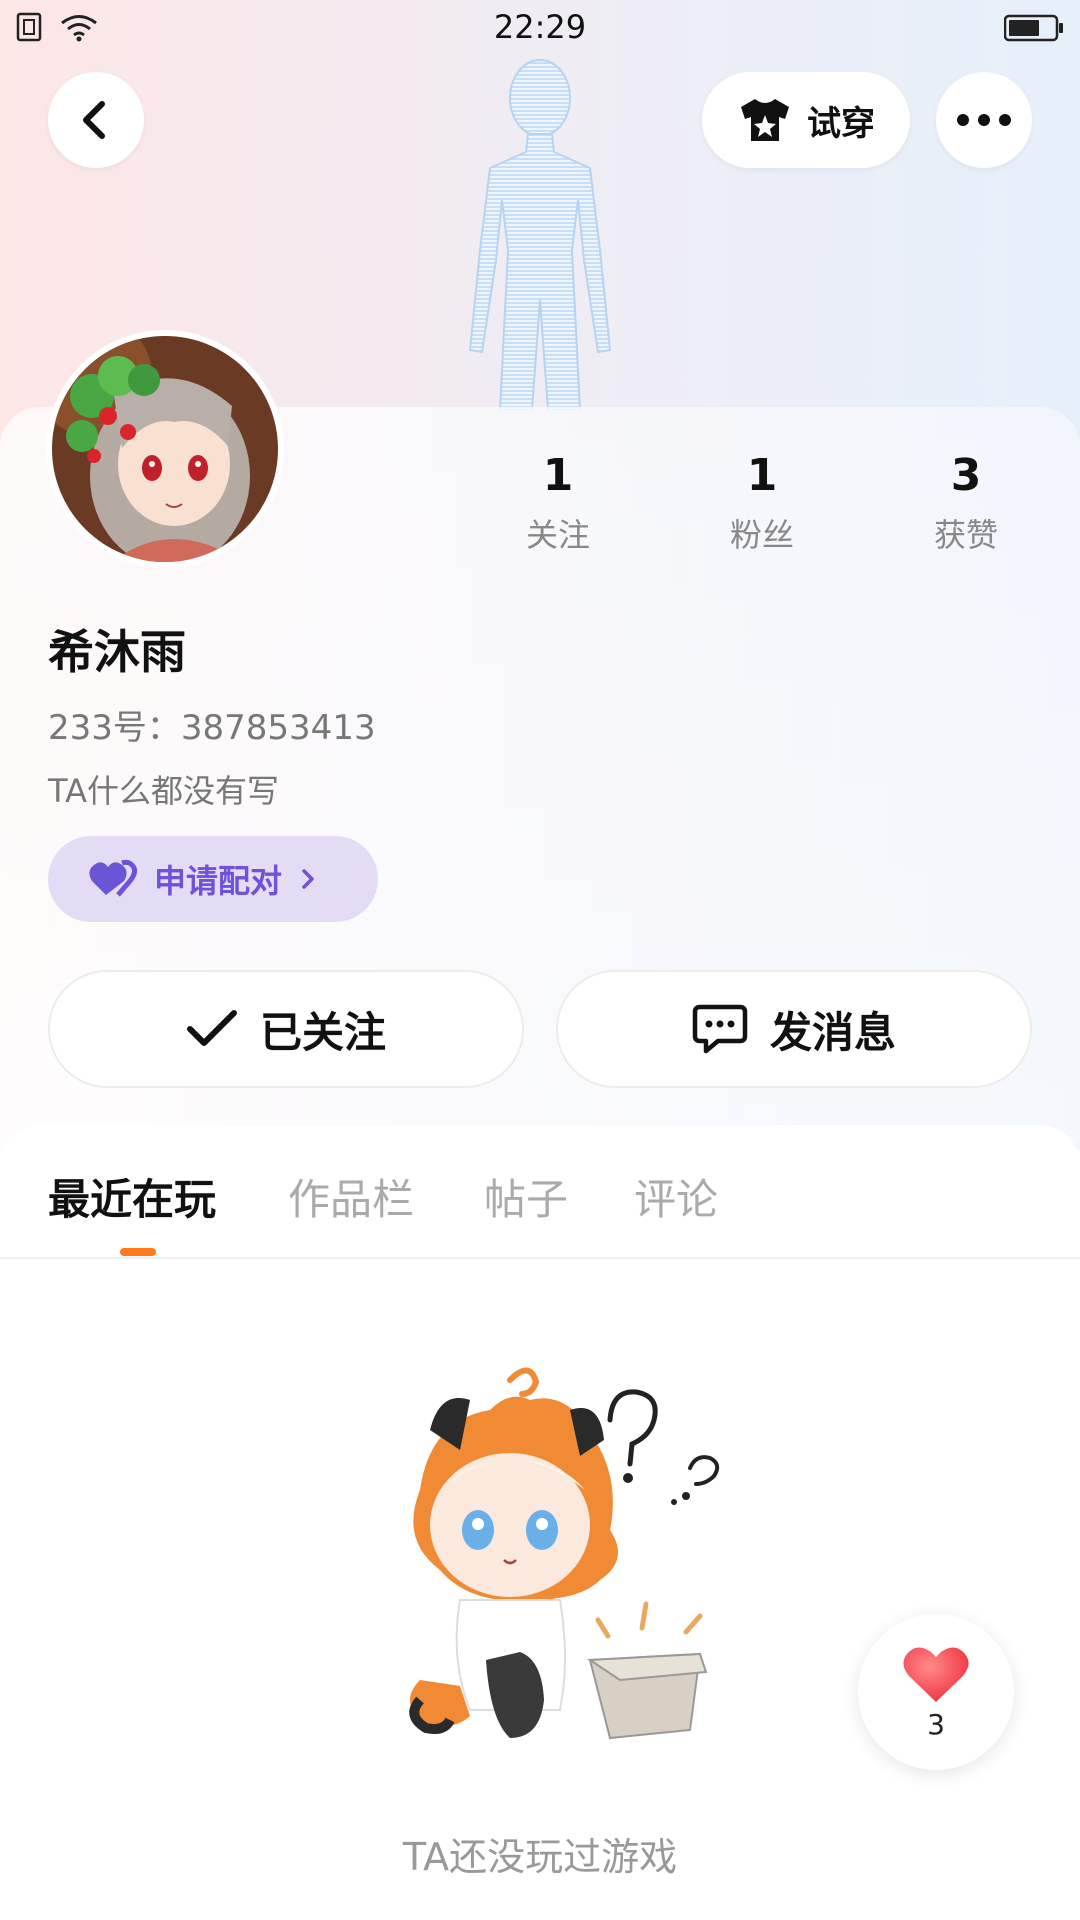 The width and height of the screenshot is (1080, 1920). What do you see at coordinates (526, 1196) in the screenshot?
I see `tab-posts: 帖子` at bounding box center [526, 1196].